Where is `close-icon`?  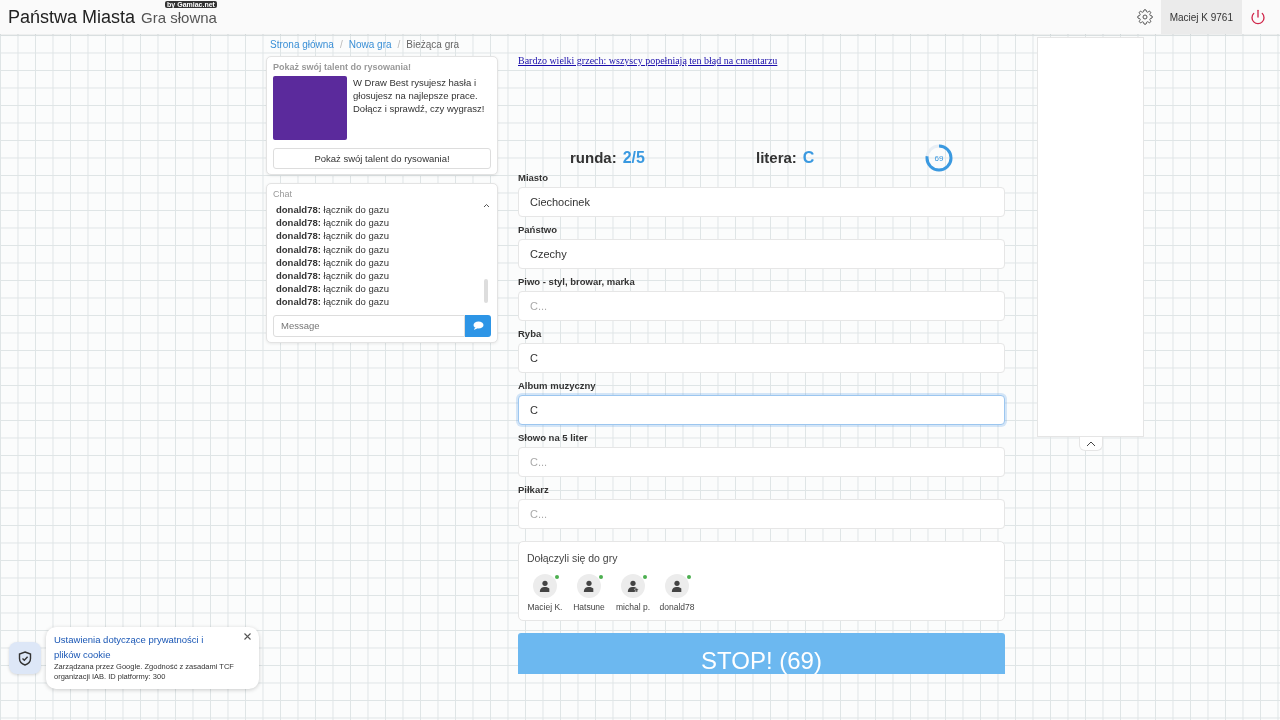 close-icon is located at coordinates (247, 636).